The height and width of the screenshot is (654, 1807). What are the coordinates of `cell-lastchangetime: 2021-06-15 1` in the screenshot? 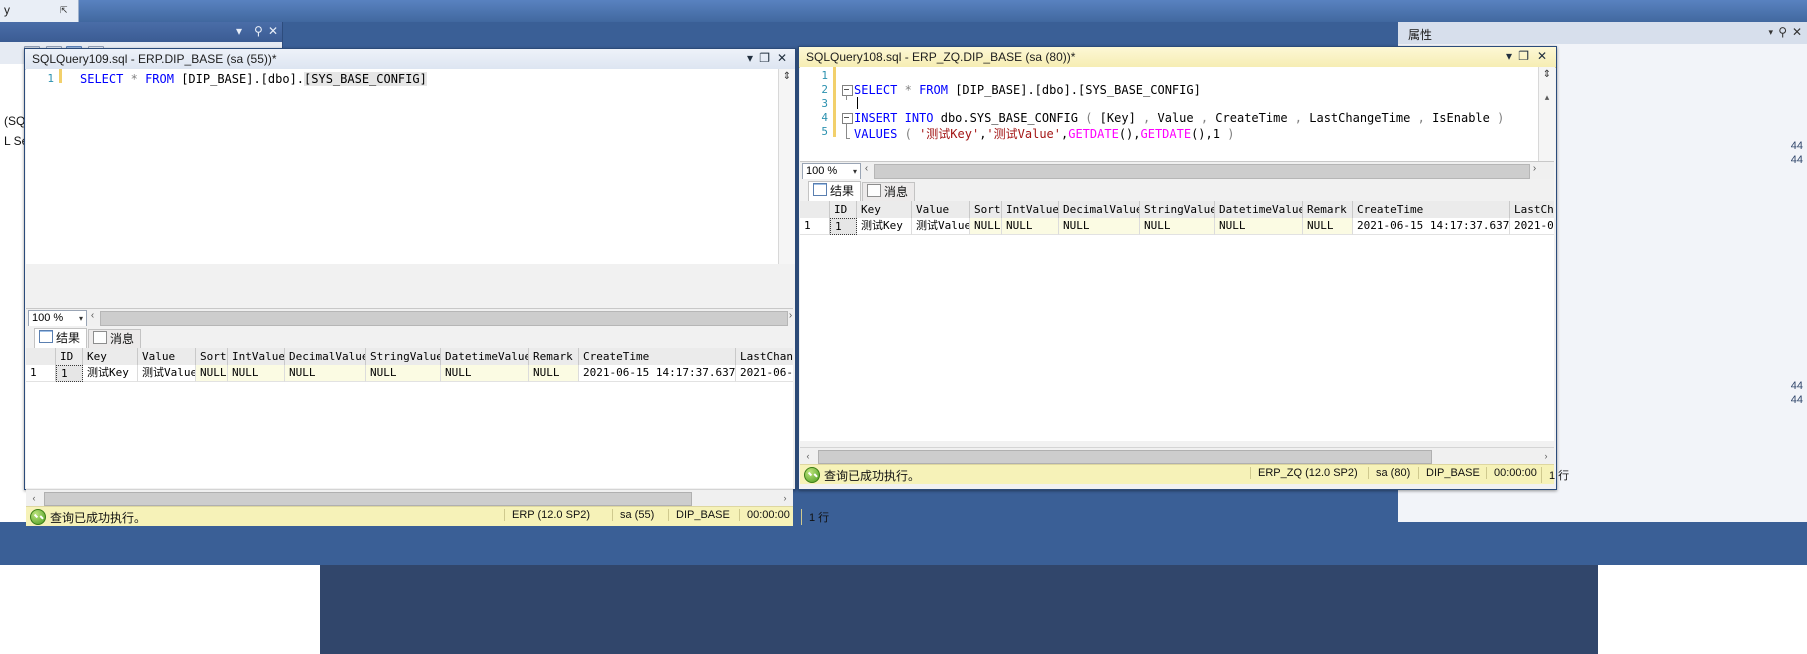 It's located at (1532, 226).